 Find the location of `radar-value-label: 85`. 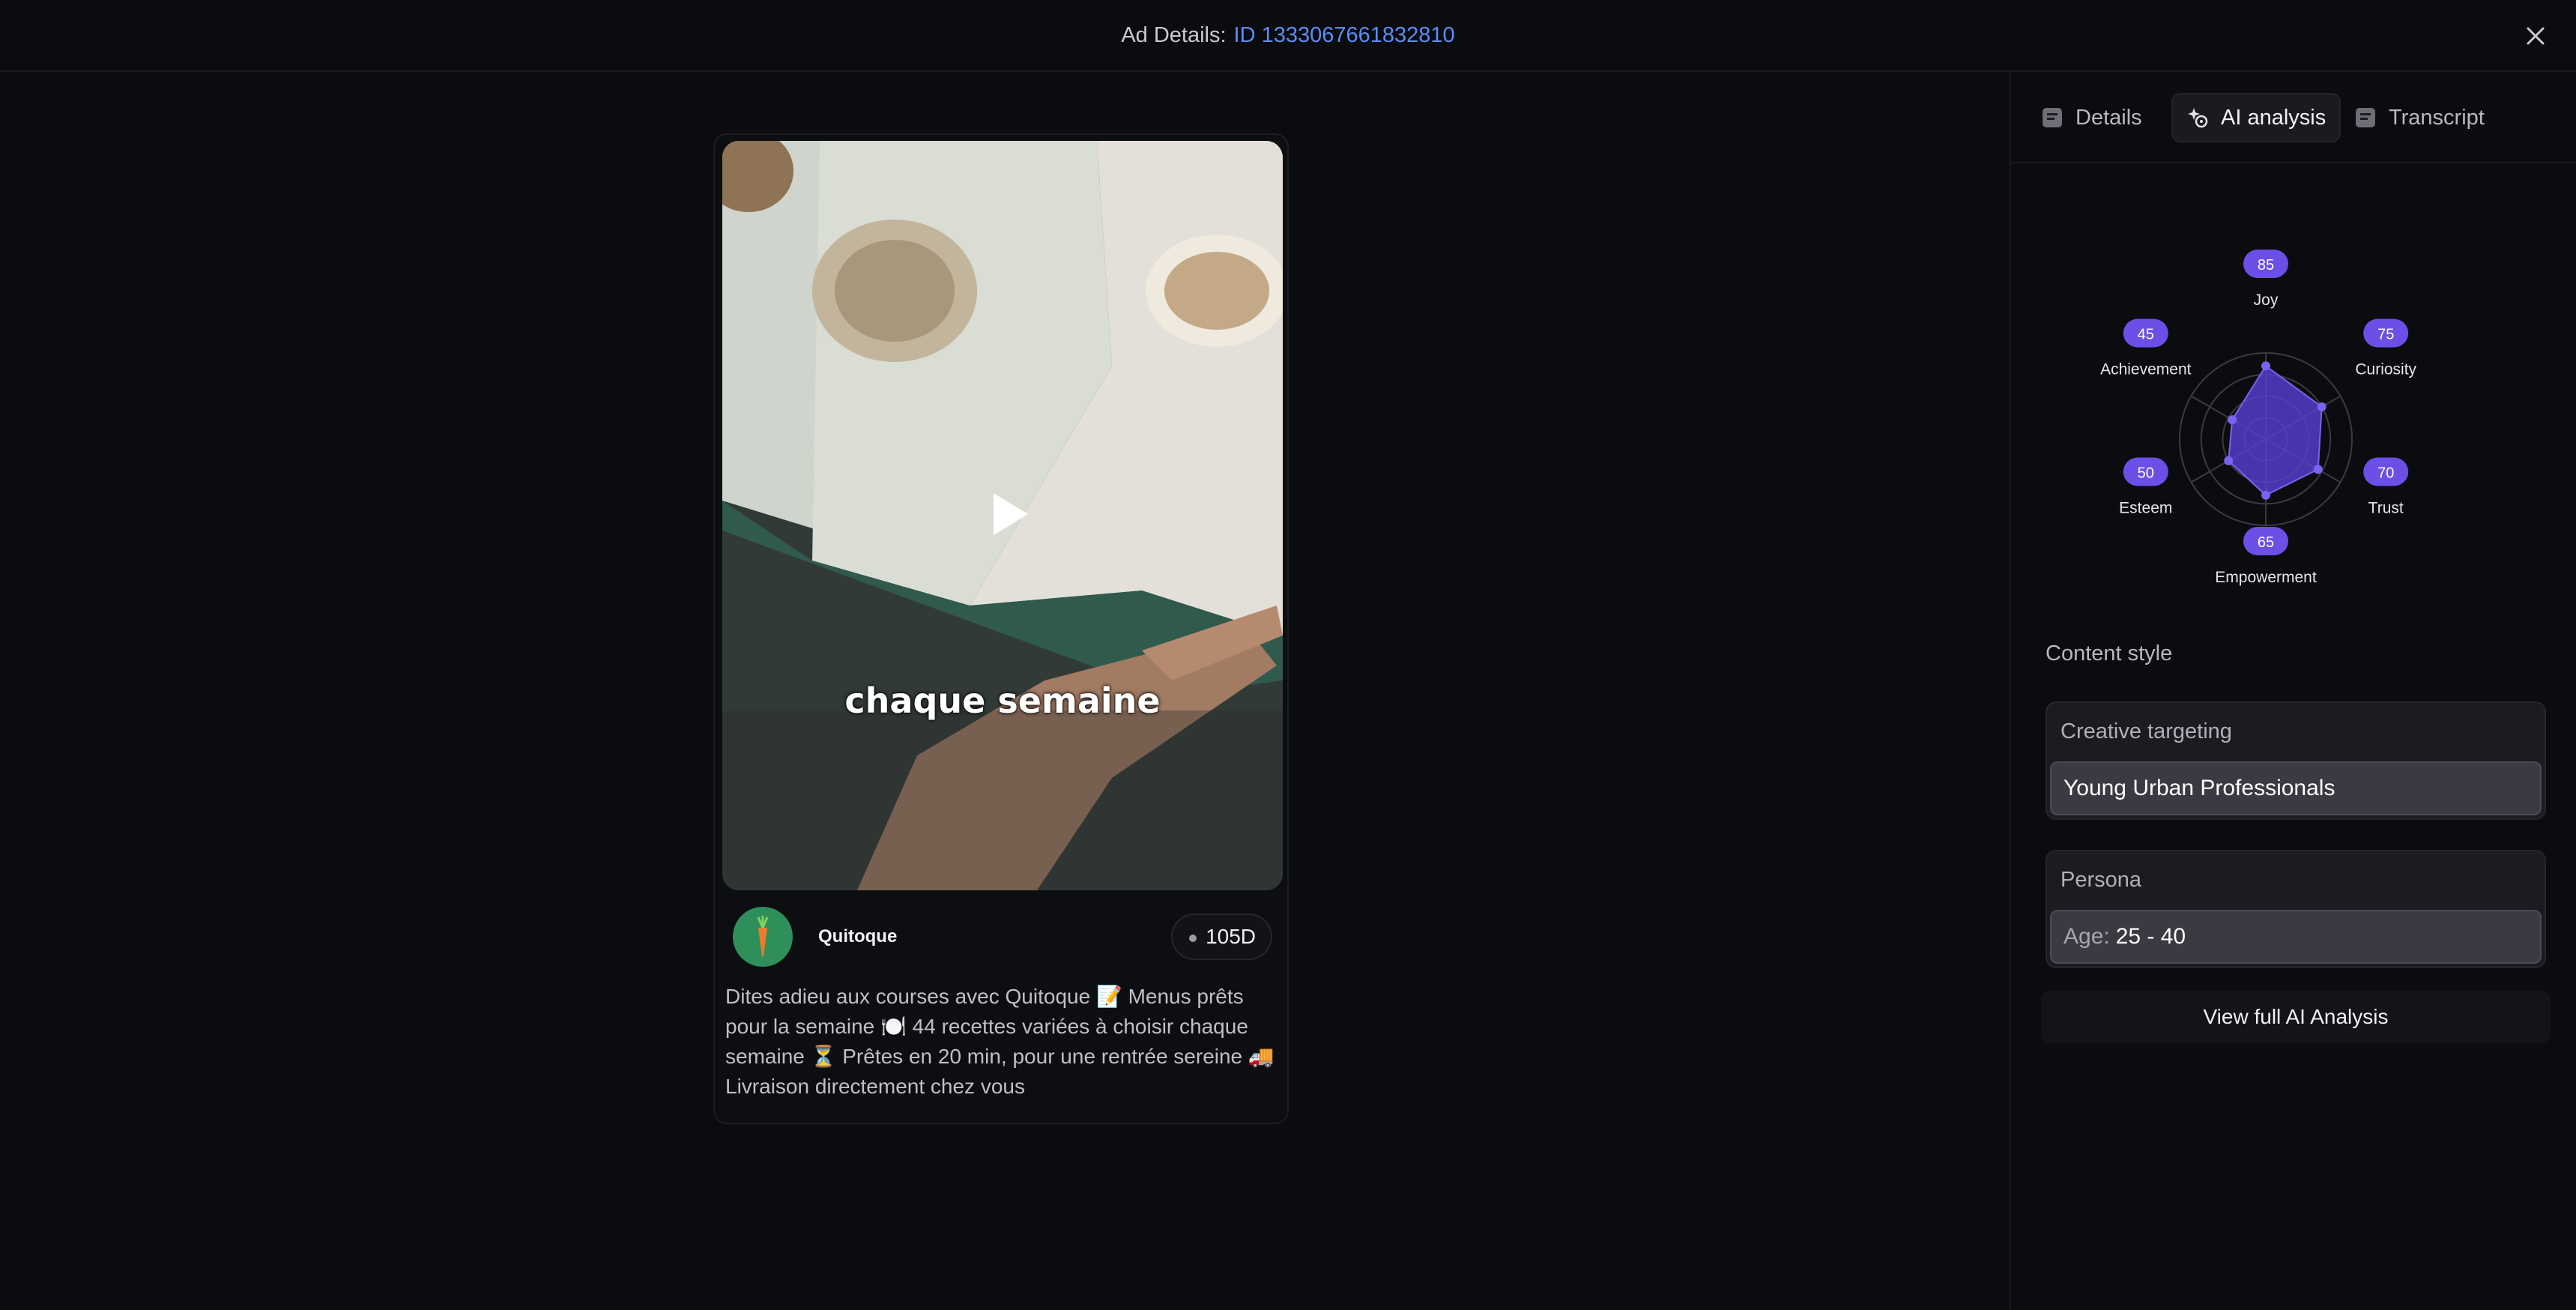

radar-value-label: 85 is located at coordinates (2266, 265).